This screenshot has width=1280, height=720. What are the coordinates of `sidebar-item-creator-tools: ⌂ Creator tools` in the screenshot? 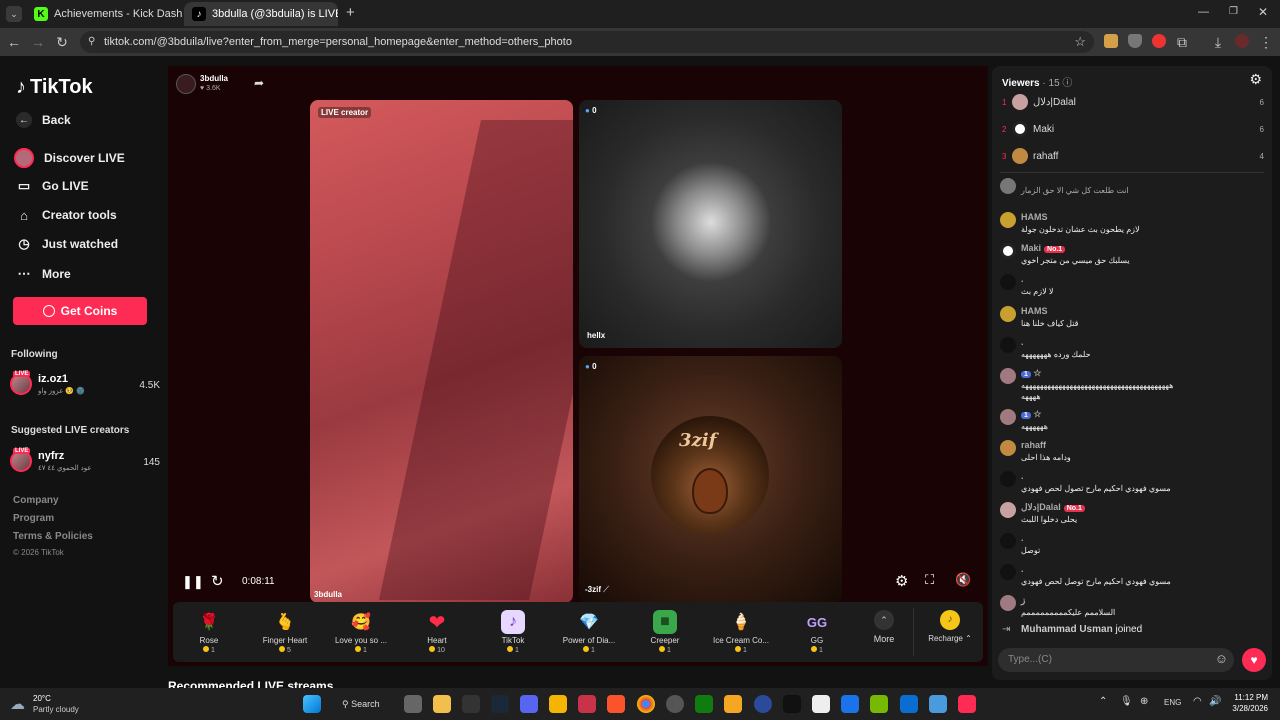 It's located at (66, 215).